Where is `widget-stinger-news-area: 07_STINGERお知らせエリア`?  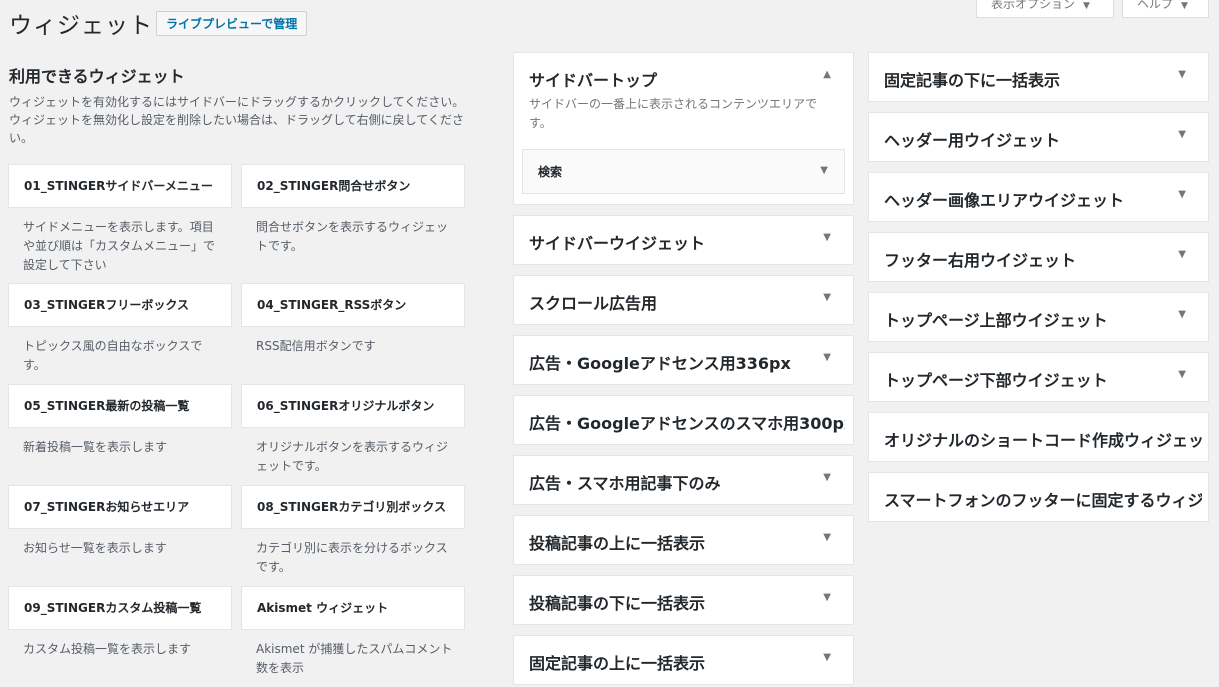
widget-stinger-news-area: 07_STINGERお知らせエリア is located at coordinates (120, 507).